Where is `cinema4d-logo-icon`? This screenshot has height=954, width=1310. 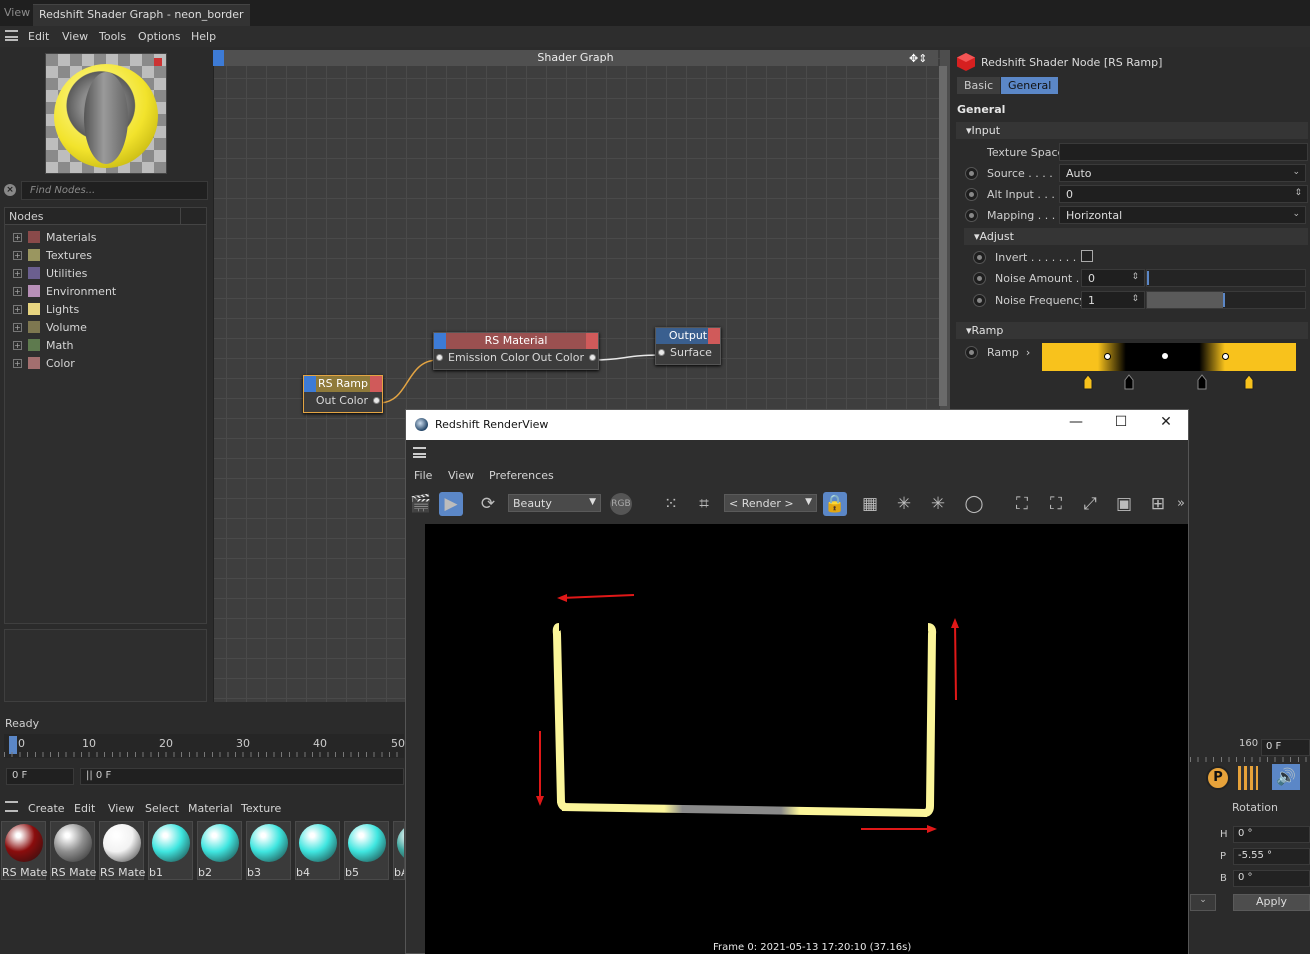
cinema4d-logo-icon is located at coordinates (421, 424).